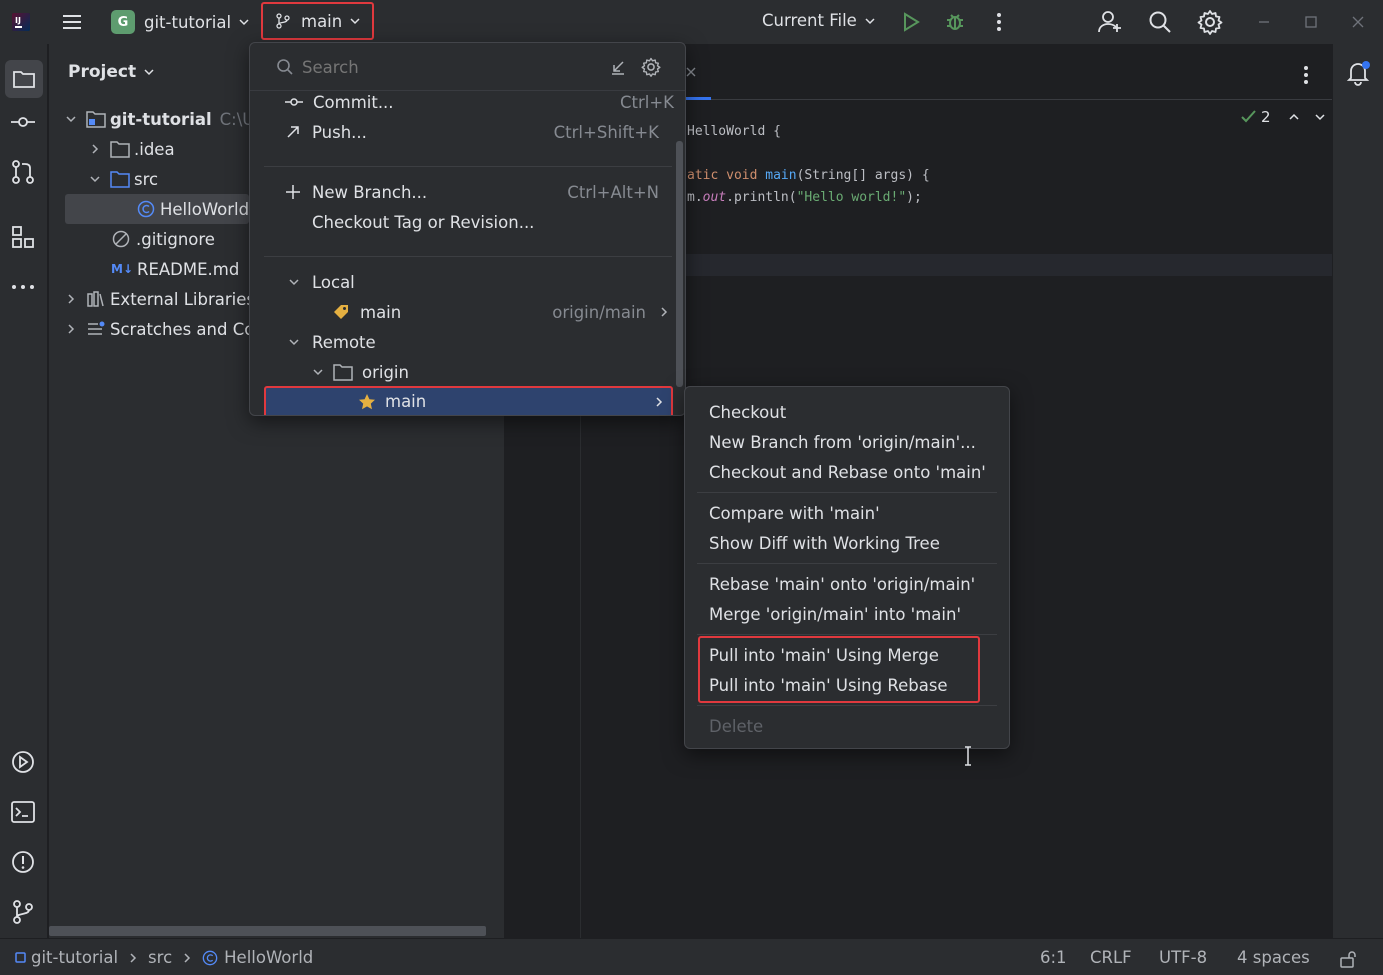 This screenshot has height=975, width=1383. Describe the element at coordinates (1348, 959) in the screenshot. I see `lock-open-icon` at that location.